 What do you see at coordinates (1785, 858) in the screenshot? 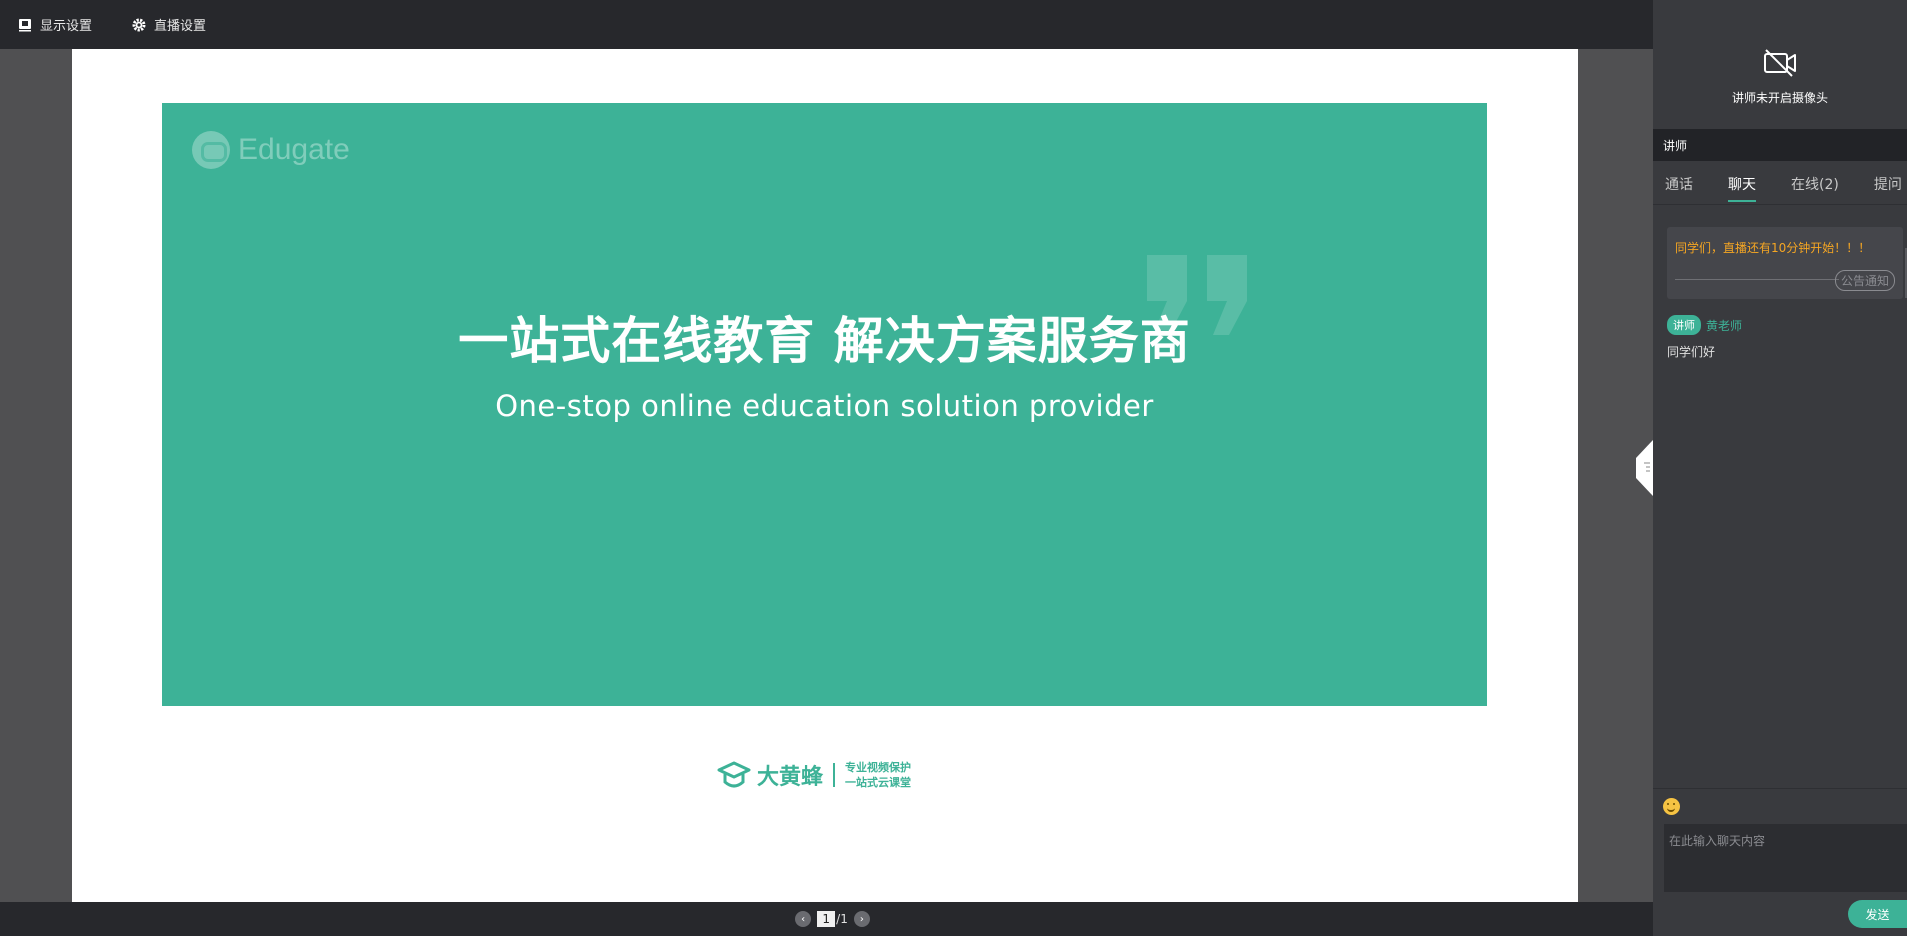
I see `chat-input` at bounding box center [1785, 858].